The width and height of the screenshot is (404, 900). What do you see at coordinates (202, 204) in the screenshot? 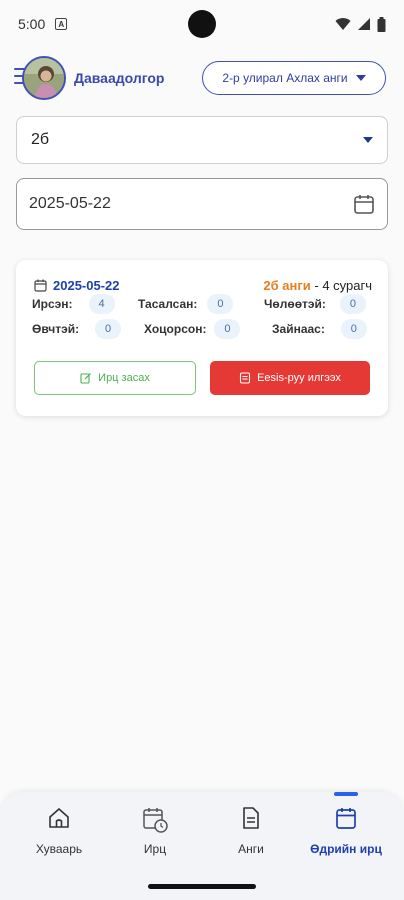
I see `date-field: 2025-05-22` at bounding box center [202, 204].